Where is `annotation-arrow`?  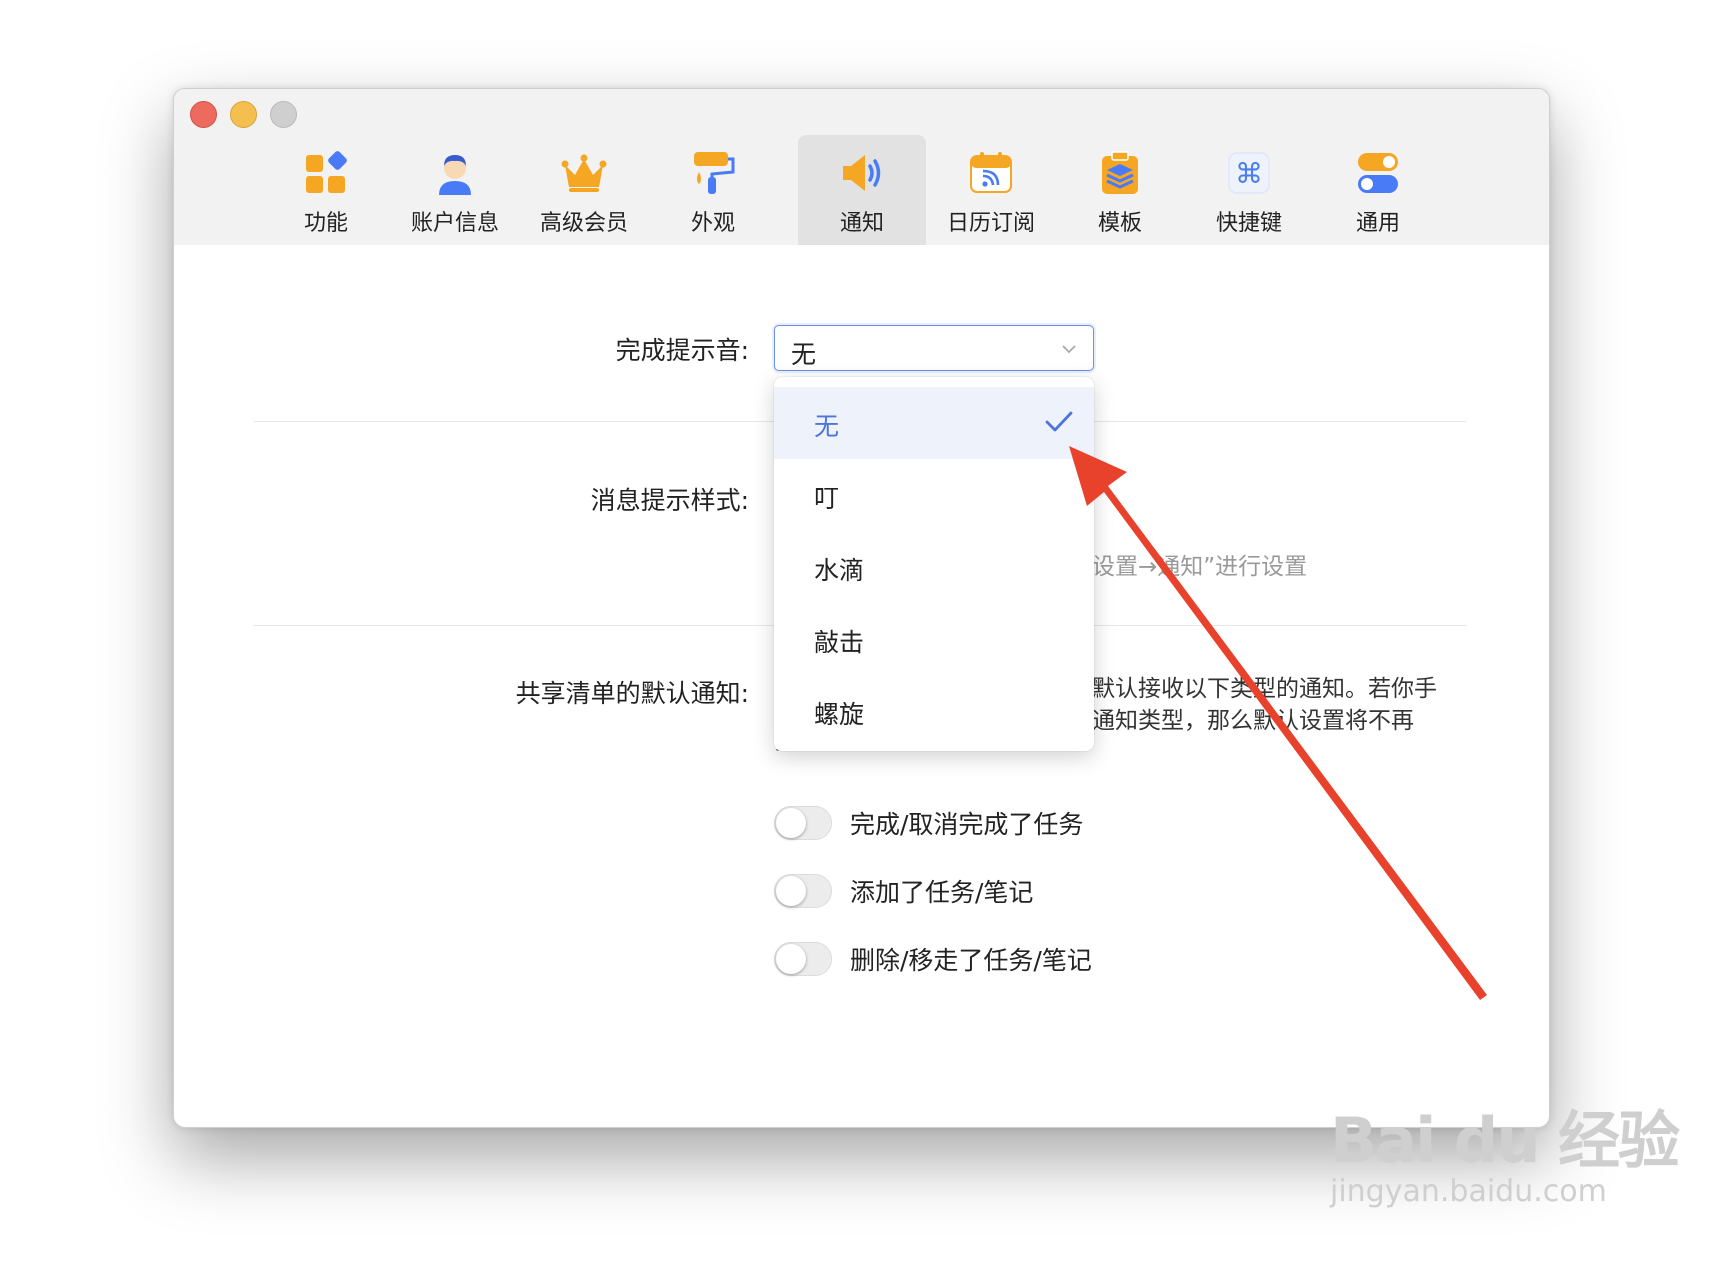
annotation-arrow is located at coordinates (1278, 723).